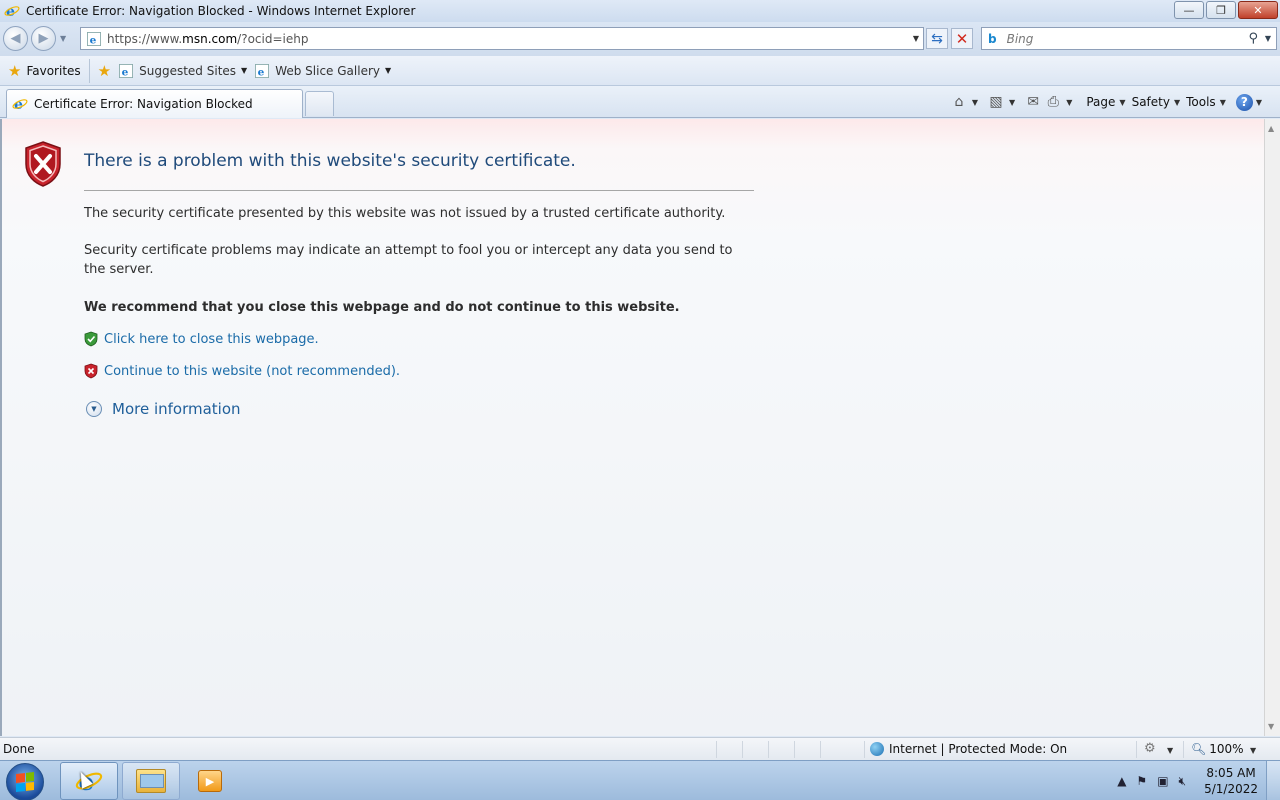 This screenshot has height=800, width=1280. I want to click on network-icon: ▣, so click(1162, 781).